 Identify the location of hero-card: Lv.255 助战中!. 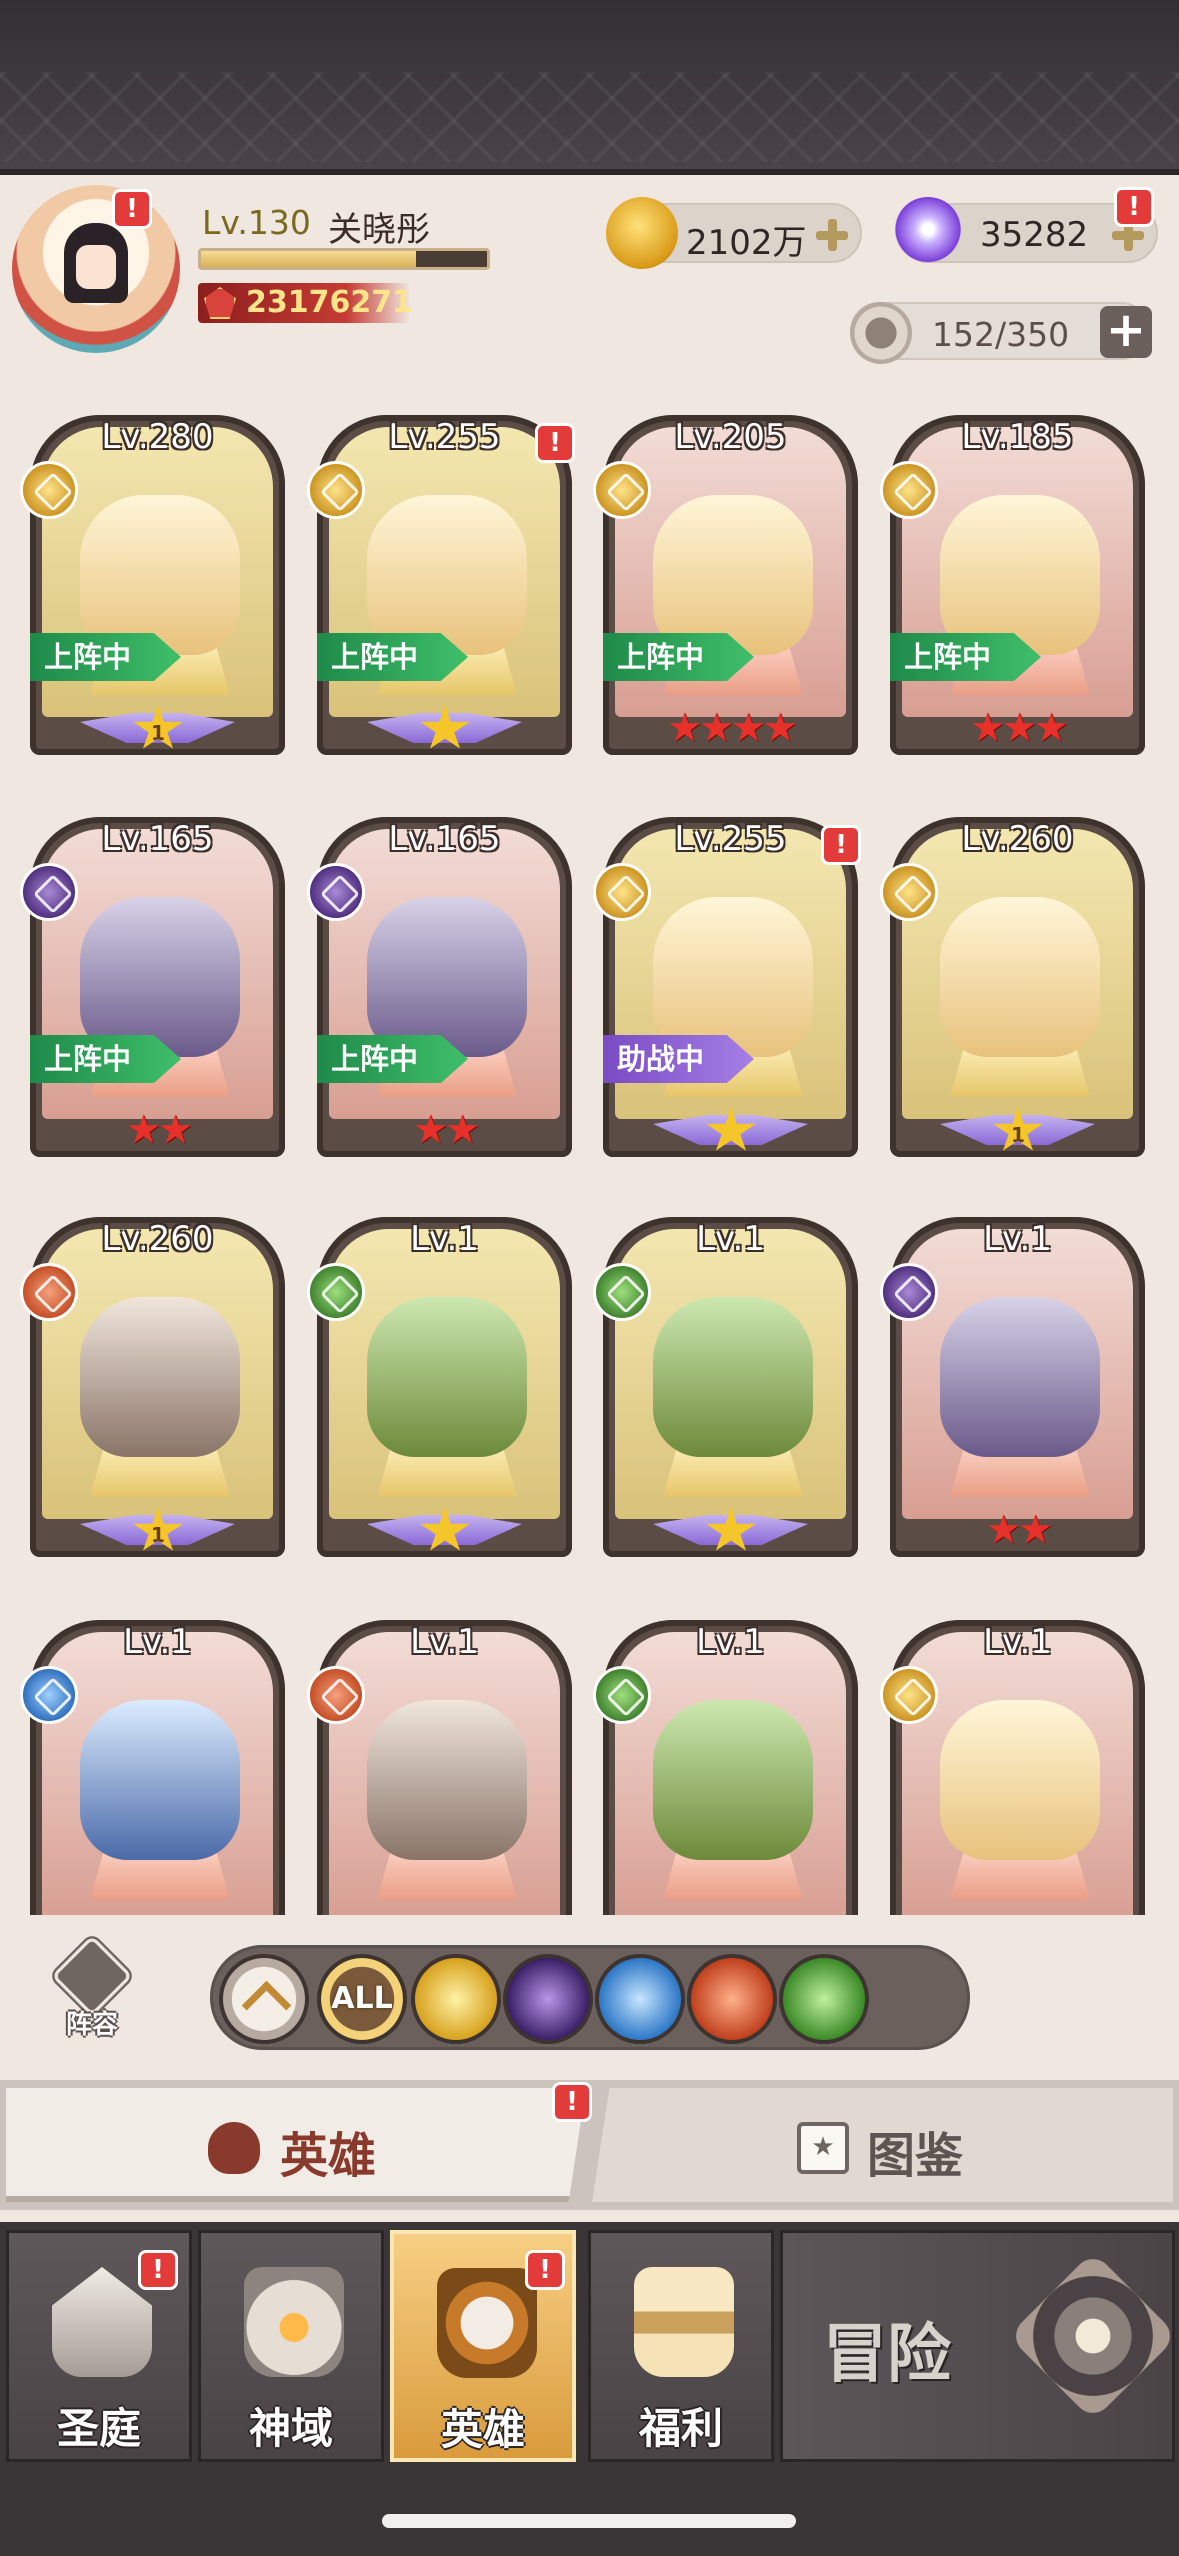
(730, 982).